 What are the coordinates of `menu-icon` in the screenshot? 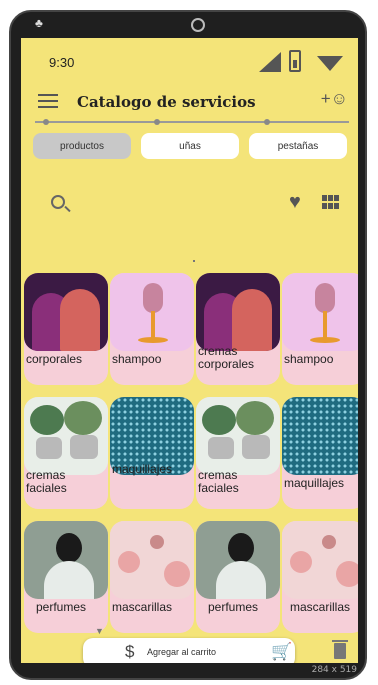 It's located at (48, 101).